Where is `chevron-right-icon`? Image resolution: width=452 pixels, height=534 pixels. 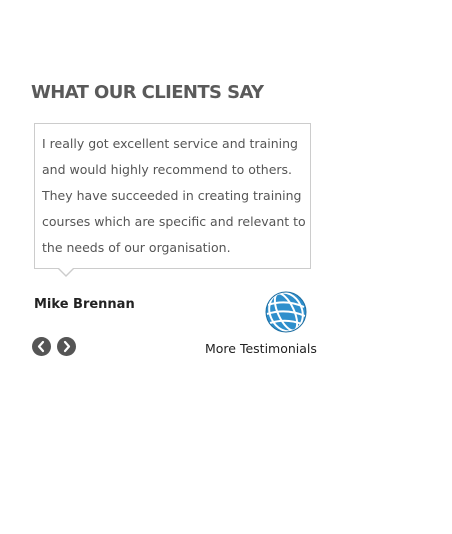 chevron-right-icon is located at coordinates (67, 346).